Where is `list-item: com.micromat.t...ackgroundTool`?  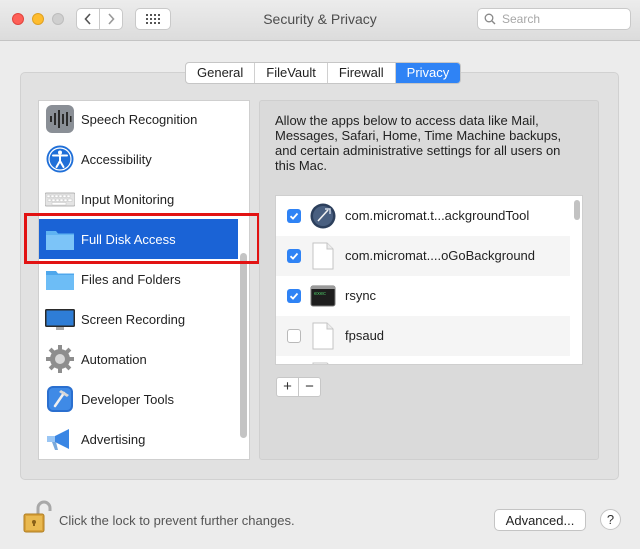
list-item: com.micromat.t...ackgroundTool is located at coordinates (423, 216).